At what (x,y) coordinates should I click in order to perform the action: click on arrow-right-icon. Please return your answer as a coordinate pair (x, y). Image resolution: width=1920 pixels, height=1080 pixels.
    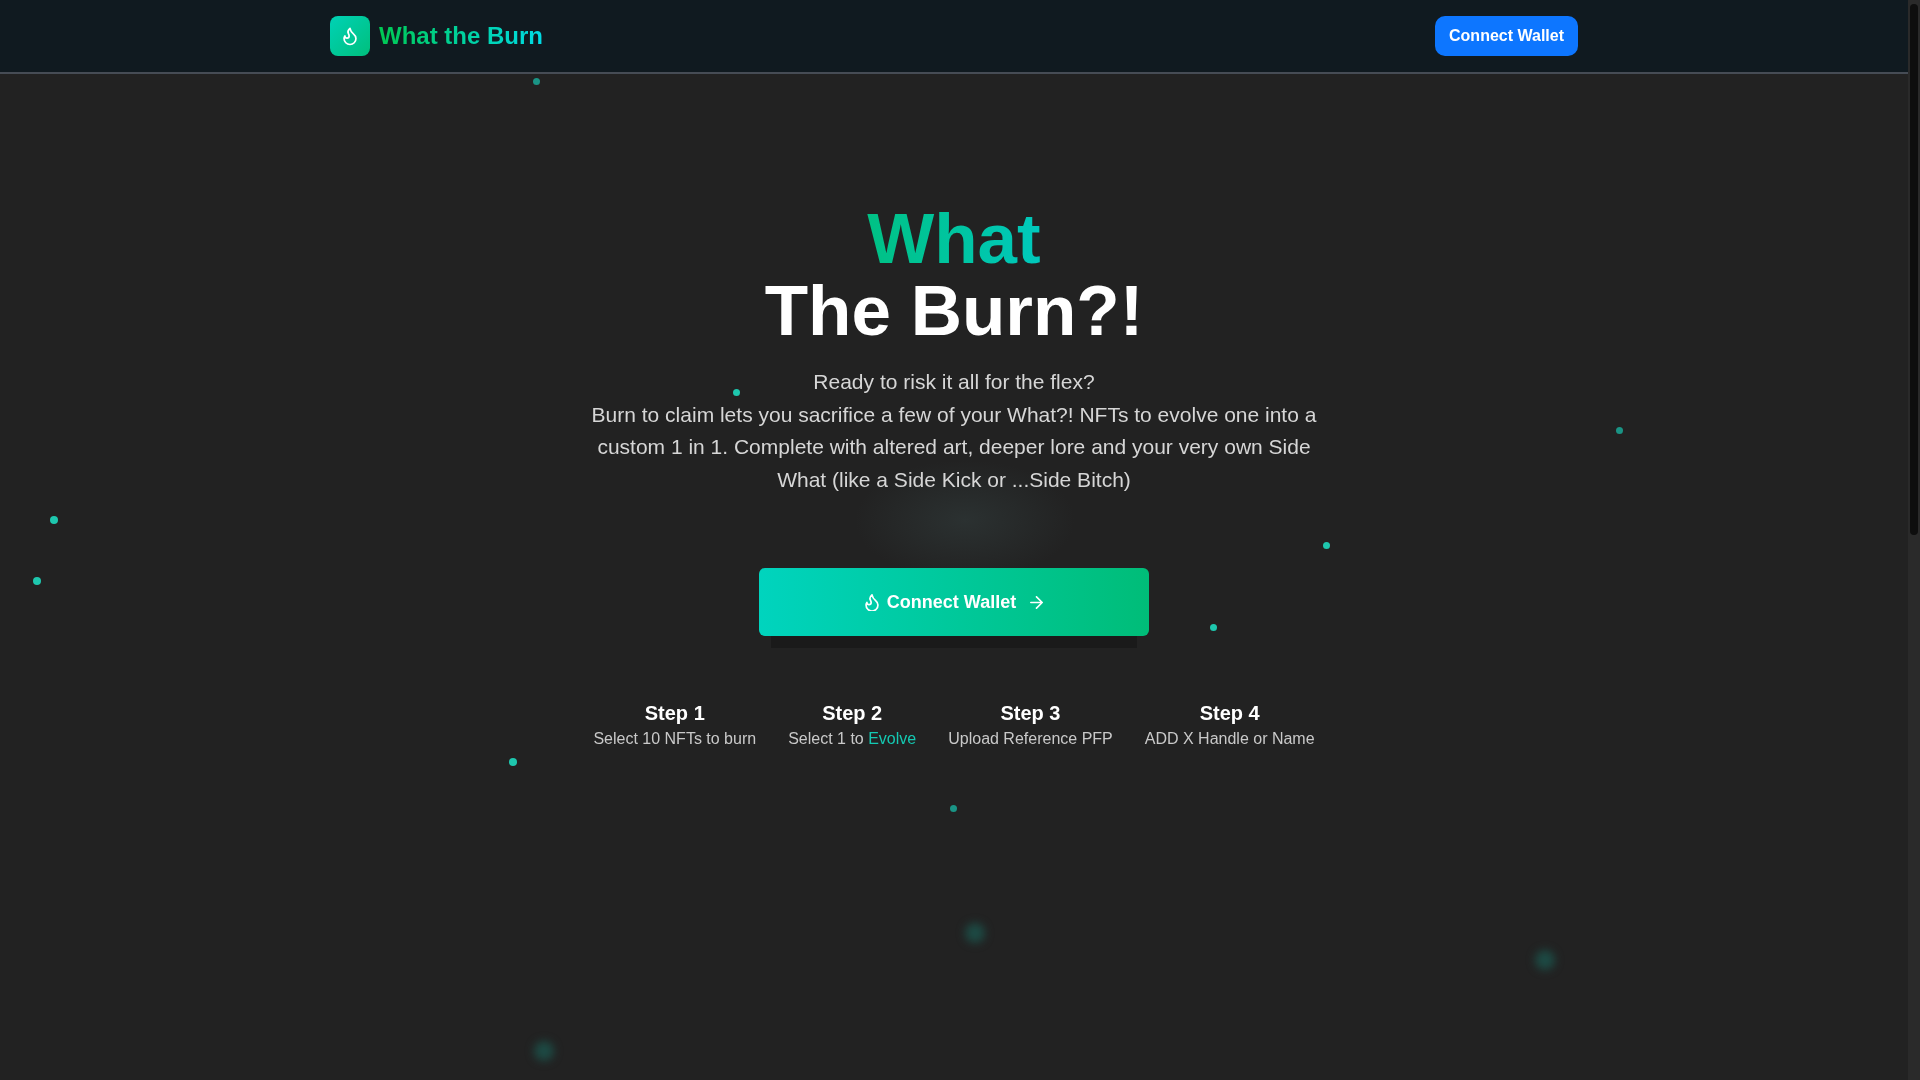
    Looking at the image, I should click on (1037, 602).